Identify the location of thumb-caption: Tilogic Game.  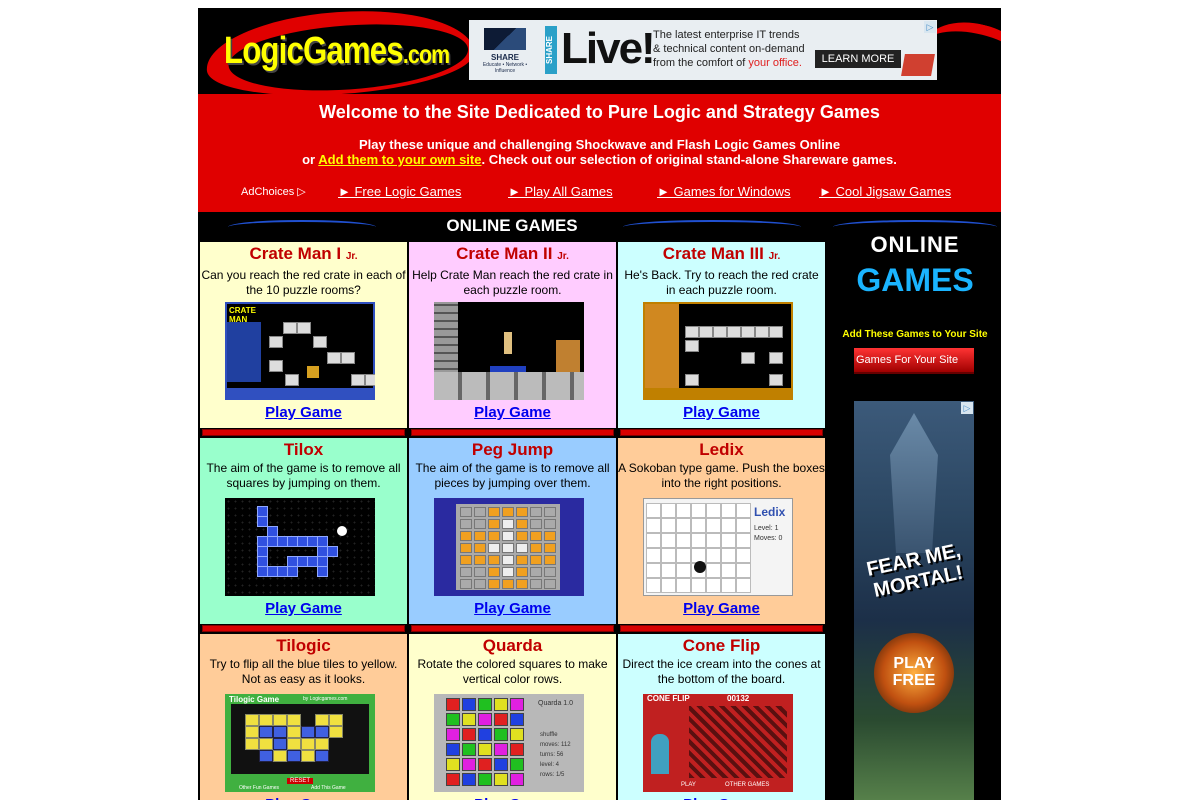
(254, 699).